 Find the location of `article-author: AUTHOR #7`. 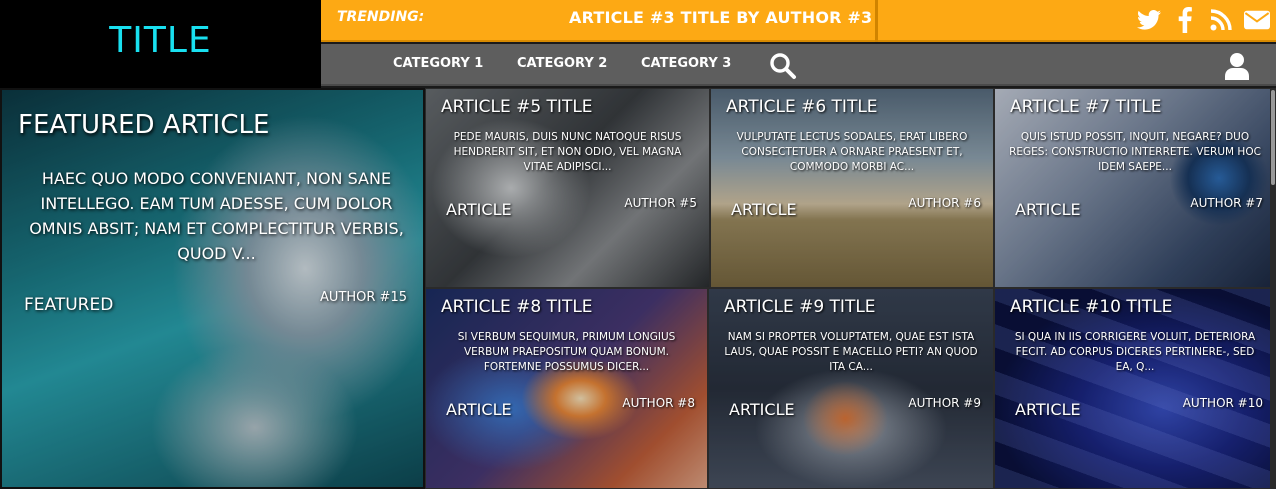

article-author: AUTHOR #7 is located at coordinates (1226, 203).